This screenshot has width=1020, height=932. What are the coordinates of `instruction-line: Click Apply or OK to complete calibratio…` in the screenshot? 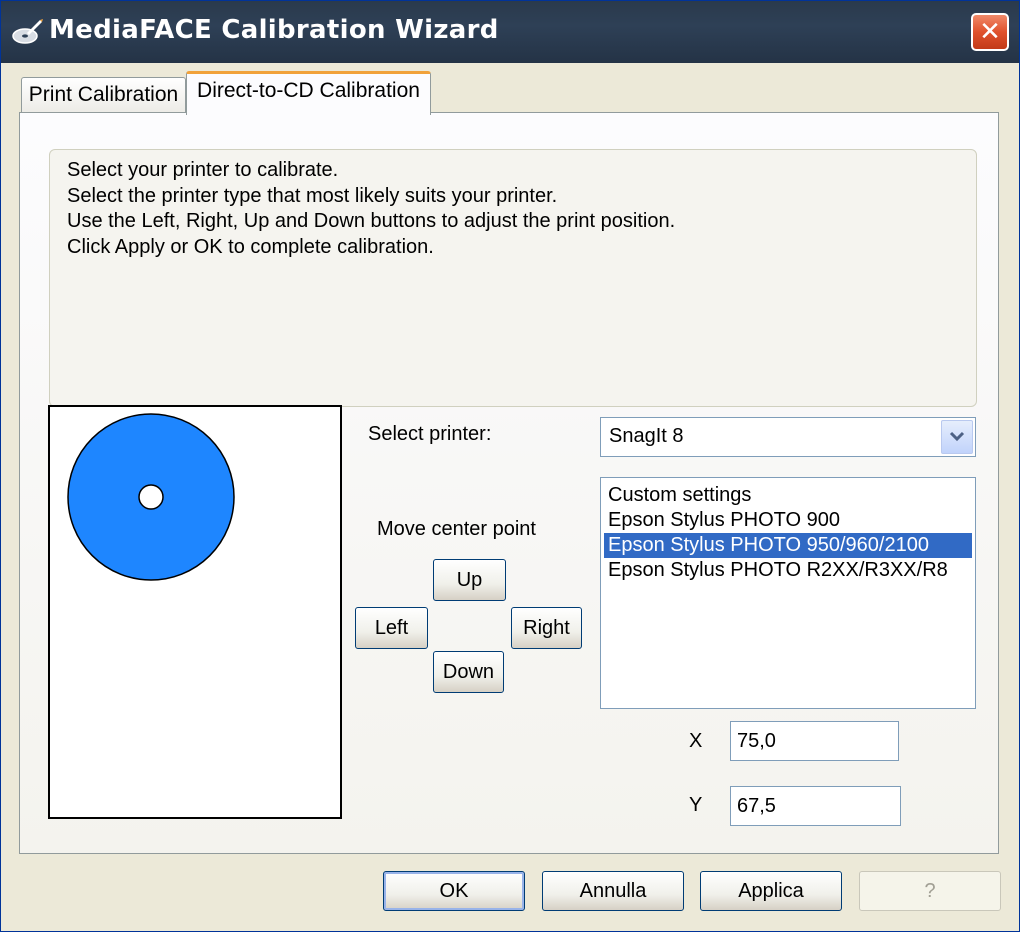 It's located at (250, 246).